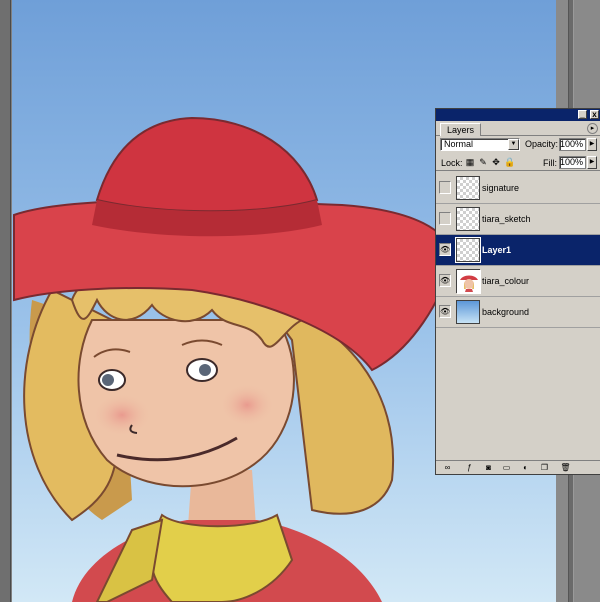  I want to click on layer-name: tiara_sketch, so click(506, 219).